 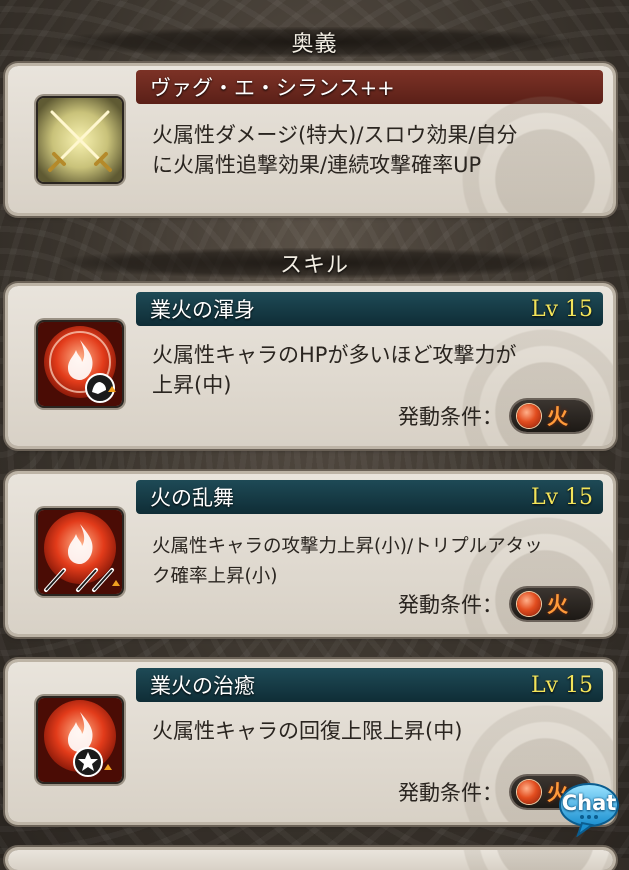 What do you see at coordinates (192, 498) in the screenshot?
I see `skill-name: 火の乱舞` at bounding box center [192, 498].